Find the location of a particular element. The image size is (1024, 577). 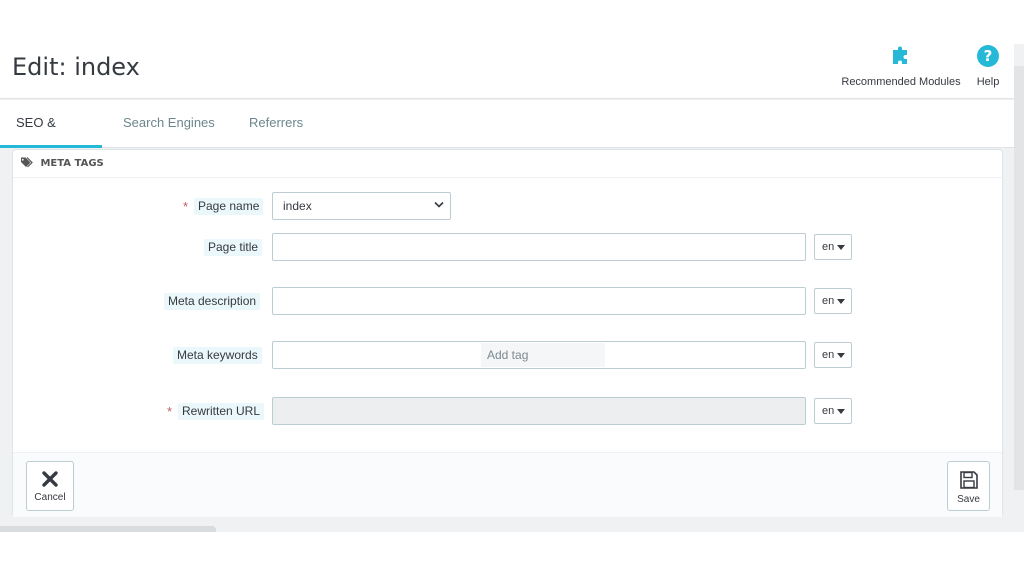

save-label: Save is located at coordinates (968, 499).